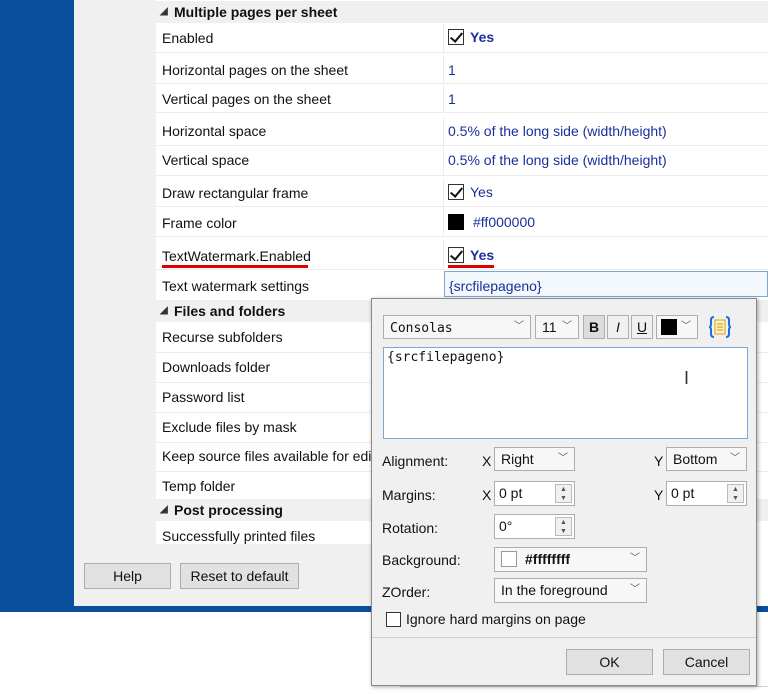 The width and height of the screenshot is (768, 694). Describe the element at coordinates (410, 528) in the screenshot. I see `rotation-label: Rotation:` at that location.